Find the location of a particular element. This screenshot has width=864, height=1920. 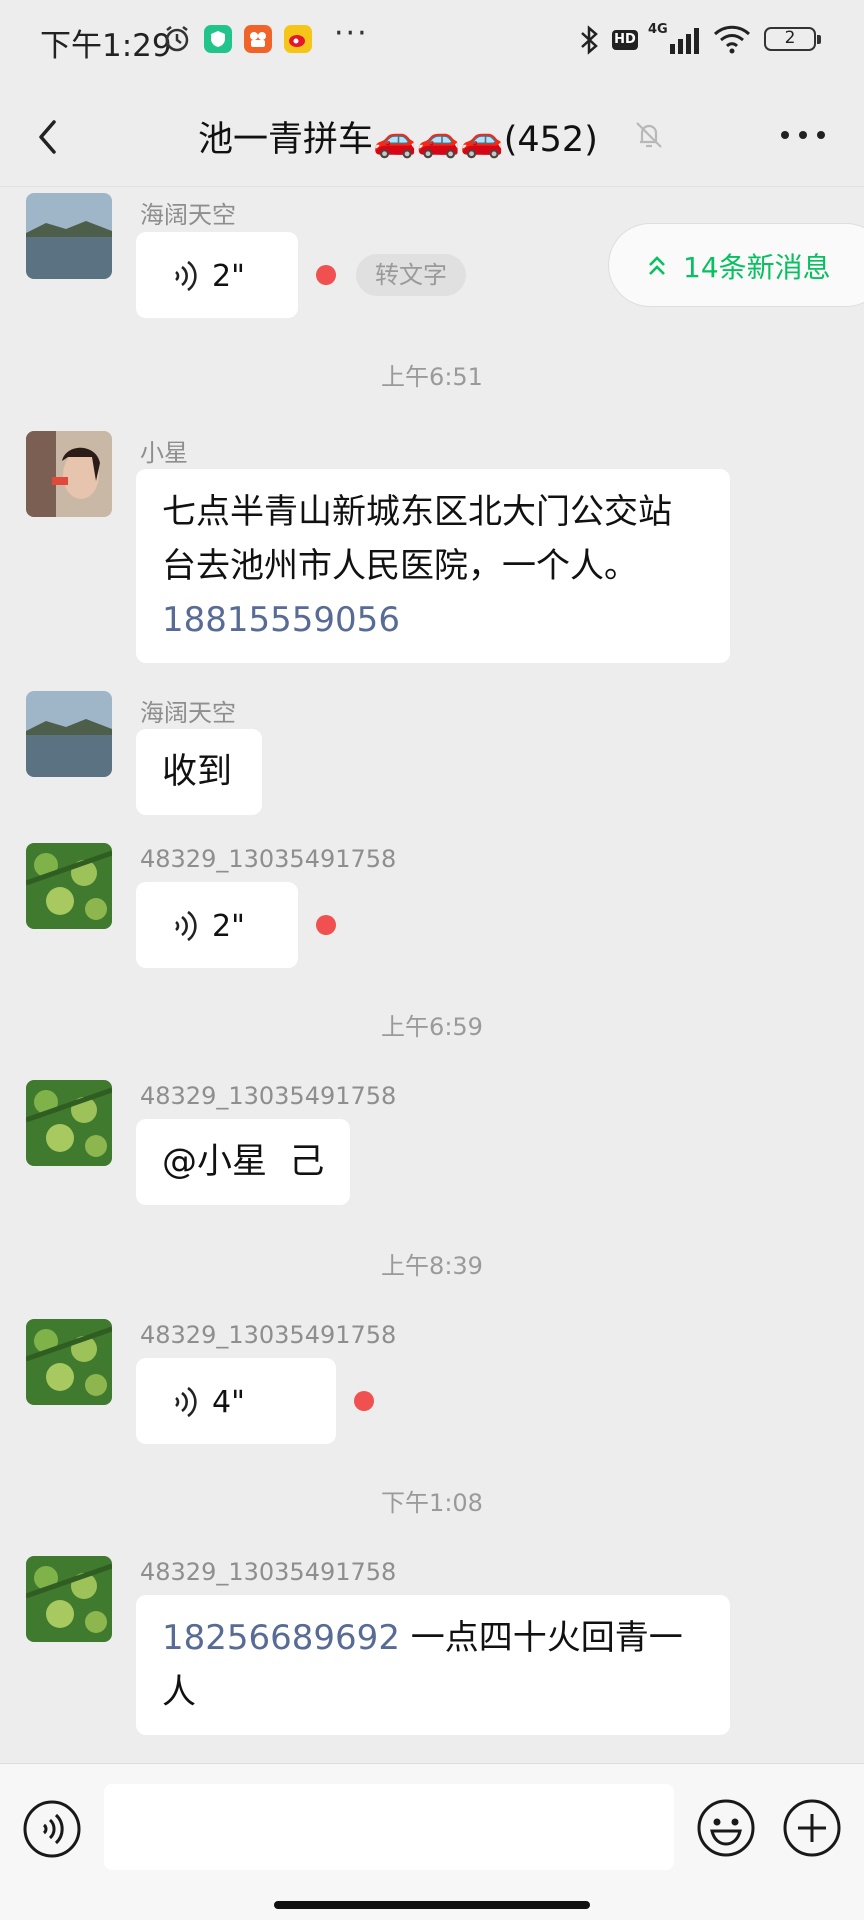

app-video-icon is located at coordinates (258, 39).